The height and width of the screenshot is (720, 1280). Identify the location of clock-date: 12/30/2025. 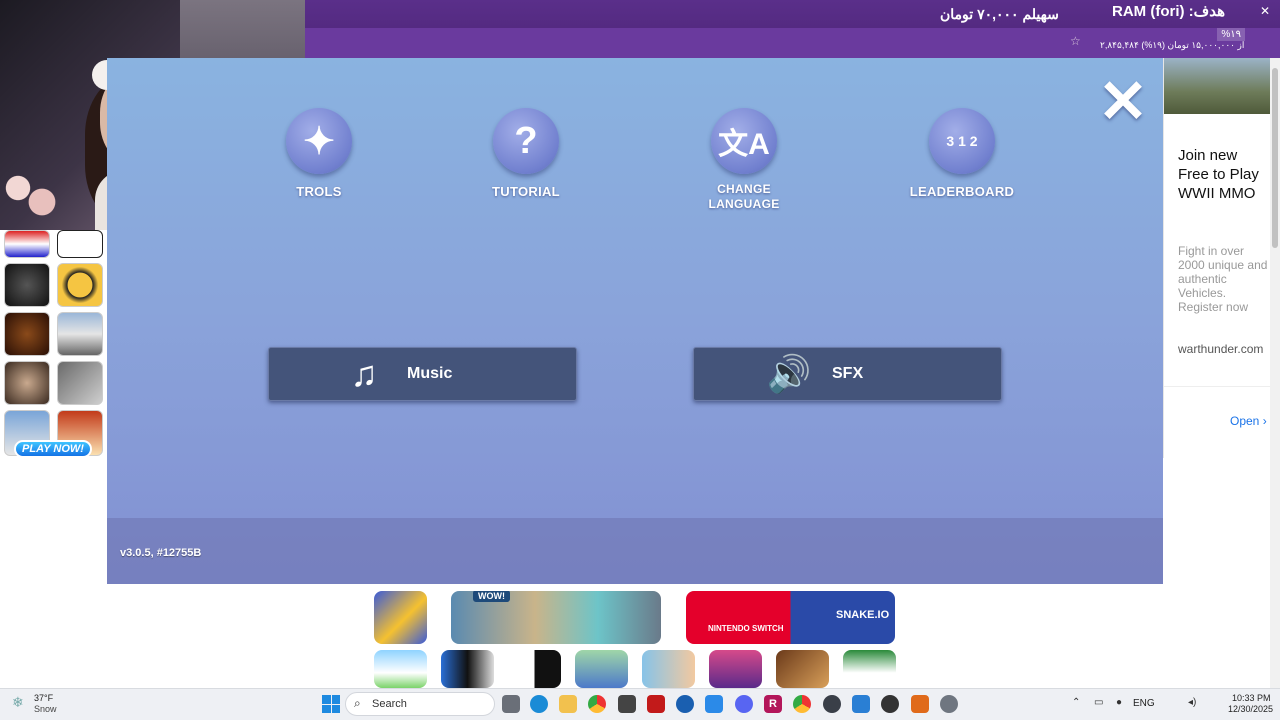
(1250, 709).